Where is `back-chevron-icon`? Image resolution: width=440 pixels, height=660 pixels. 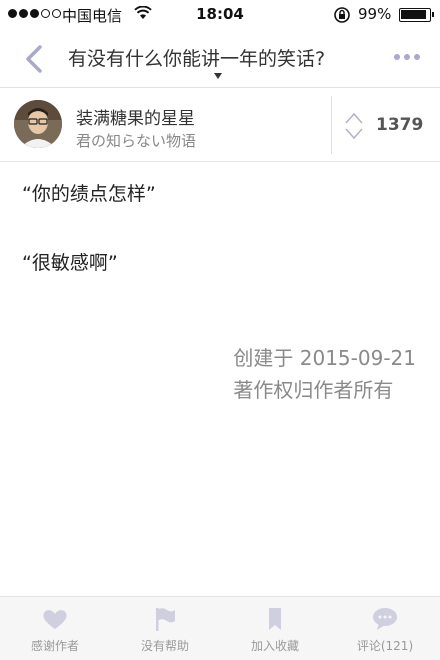 back-chevron-icon is located at coordinates (34, 59).